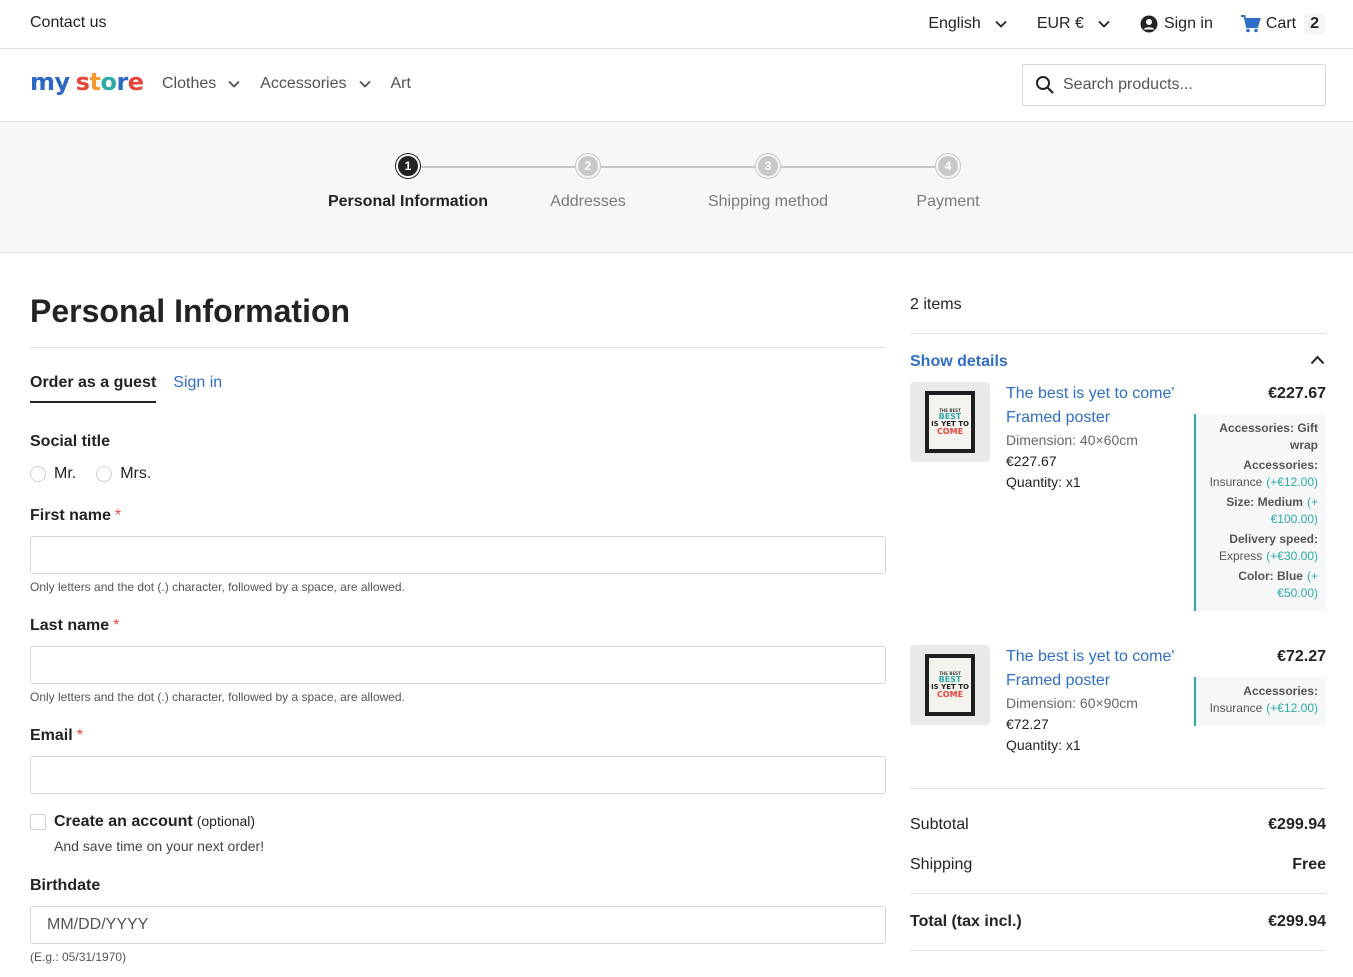  I want to click on customization-row: Size: Medium (+€100.00), so click(1261, 510).